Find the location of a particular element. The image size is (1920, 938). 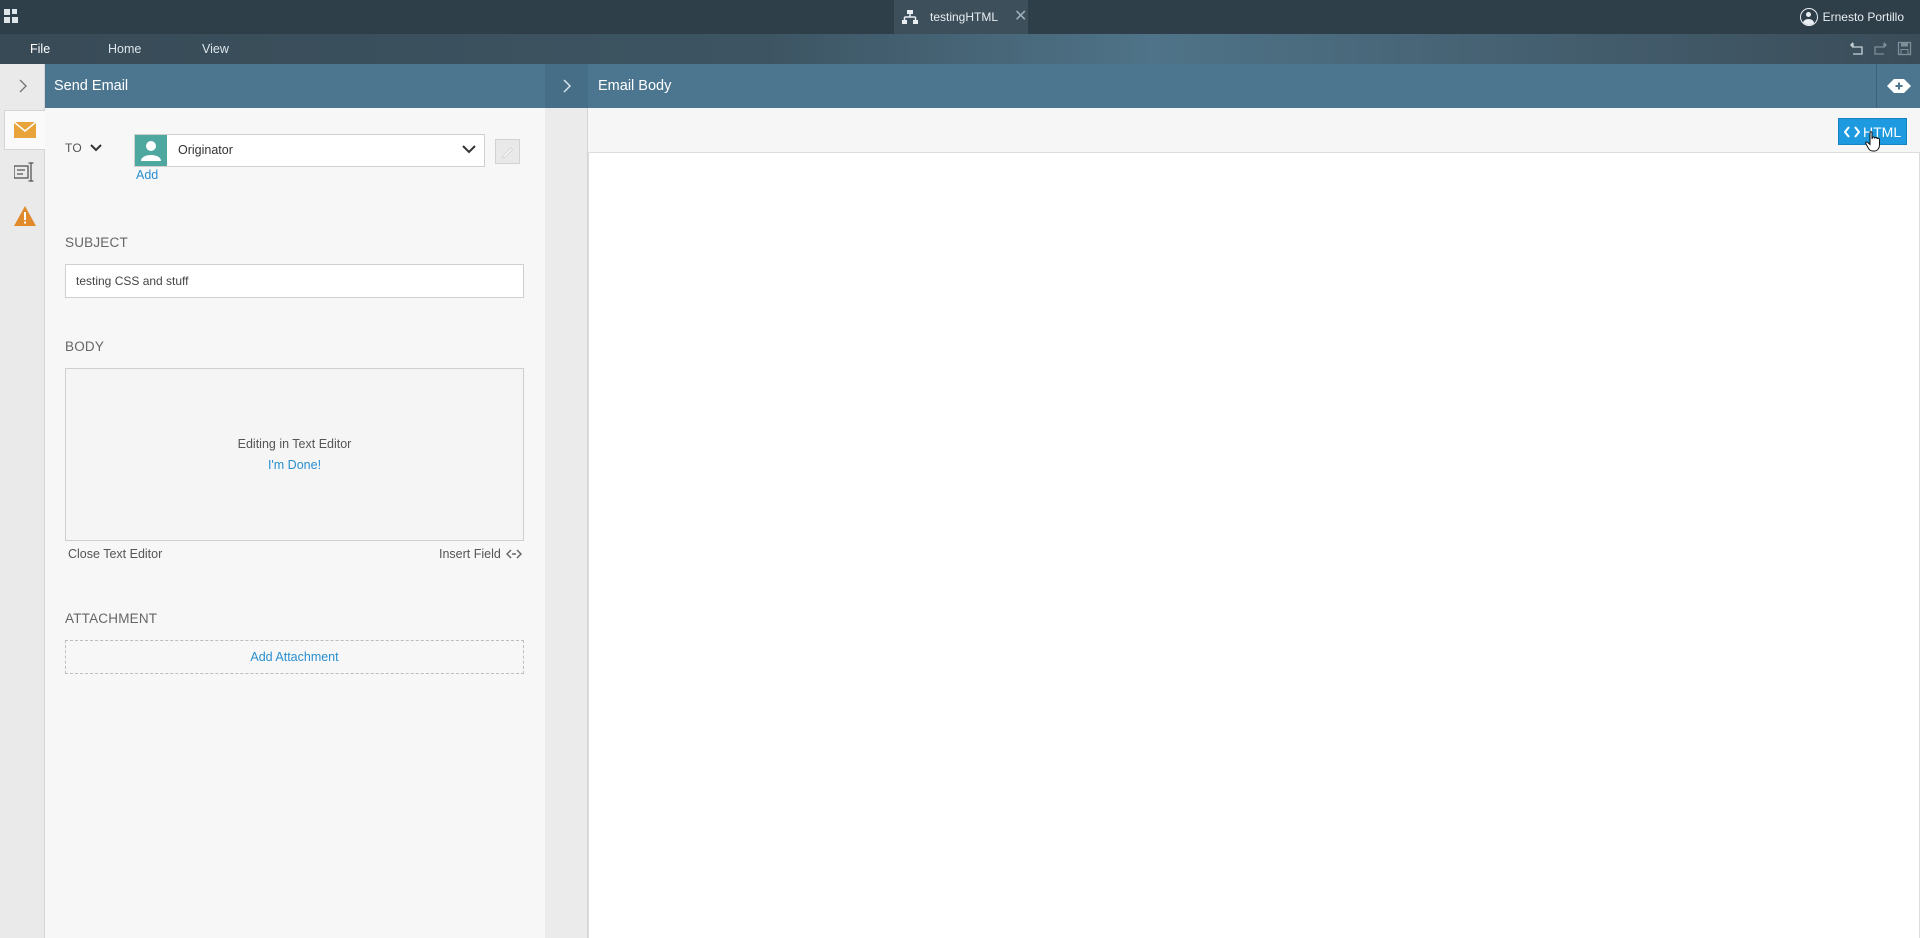

menu-tools is located at coordinates (1880, 48).